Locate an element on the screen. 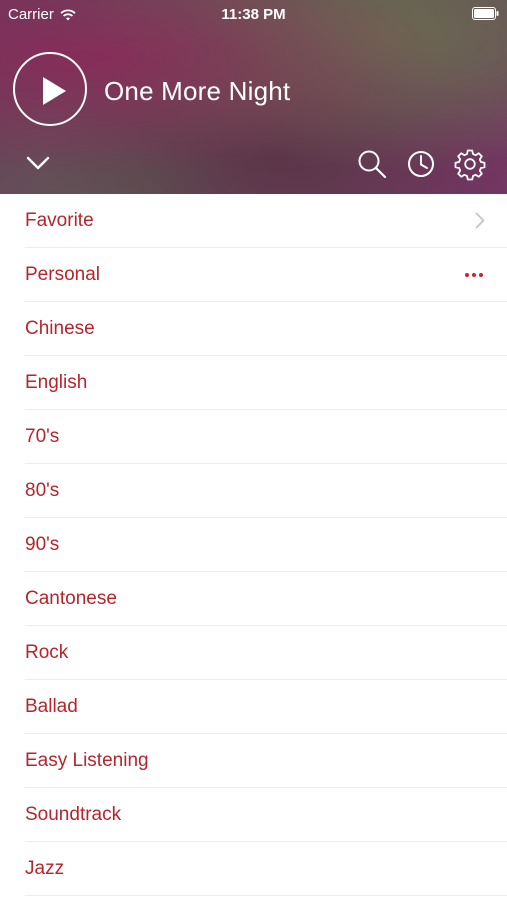  status-bar: Carrier 11:38 PM is located at coordinates (253, 14).